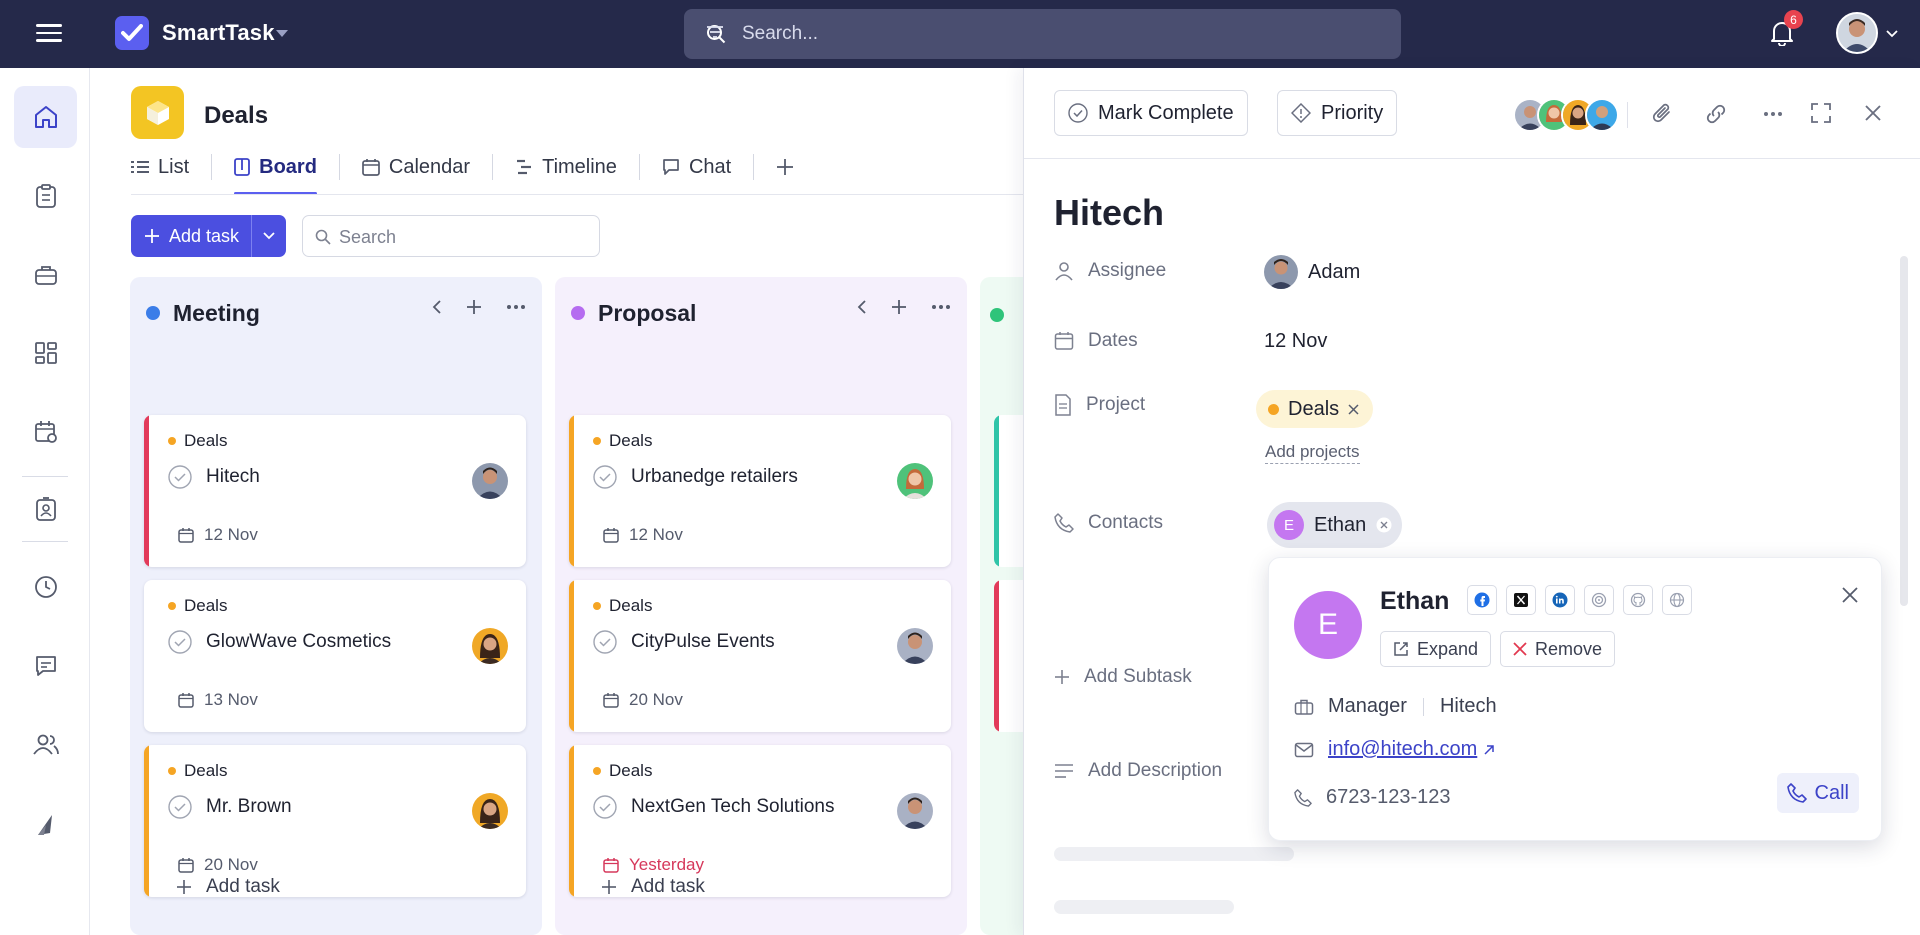  Describe the element at coordinates (1295, 341) in the screenshot. I see `dates-value: 12 Nov` at that location.